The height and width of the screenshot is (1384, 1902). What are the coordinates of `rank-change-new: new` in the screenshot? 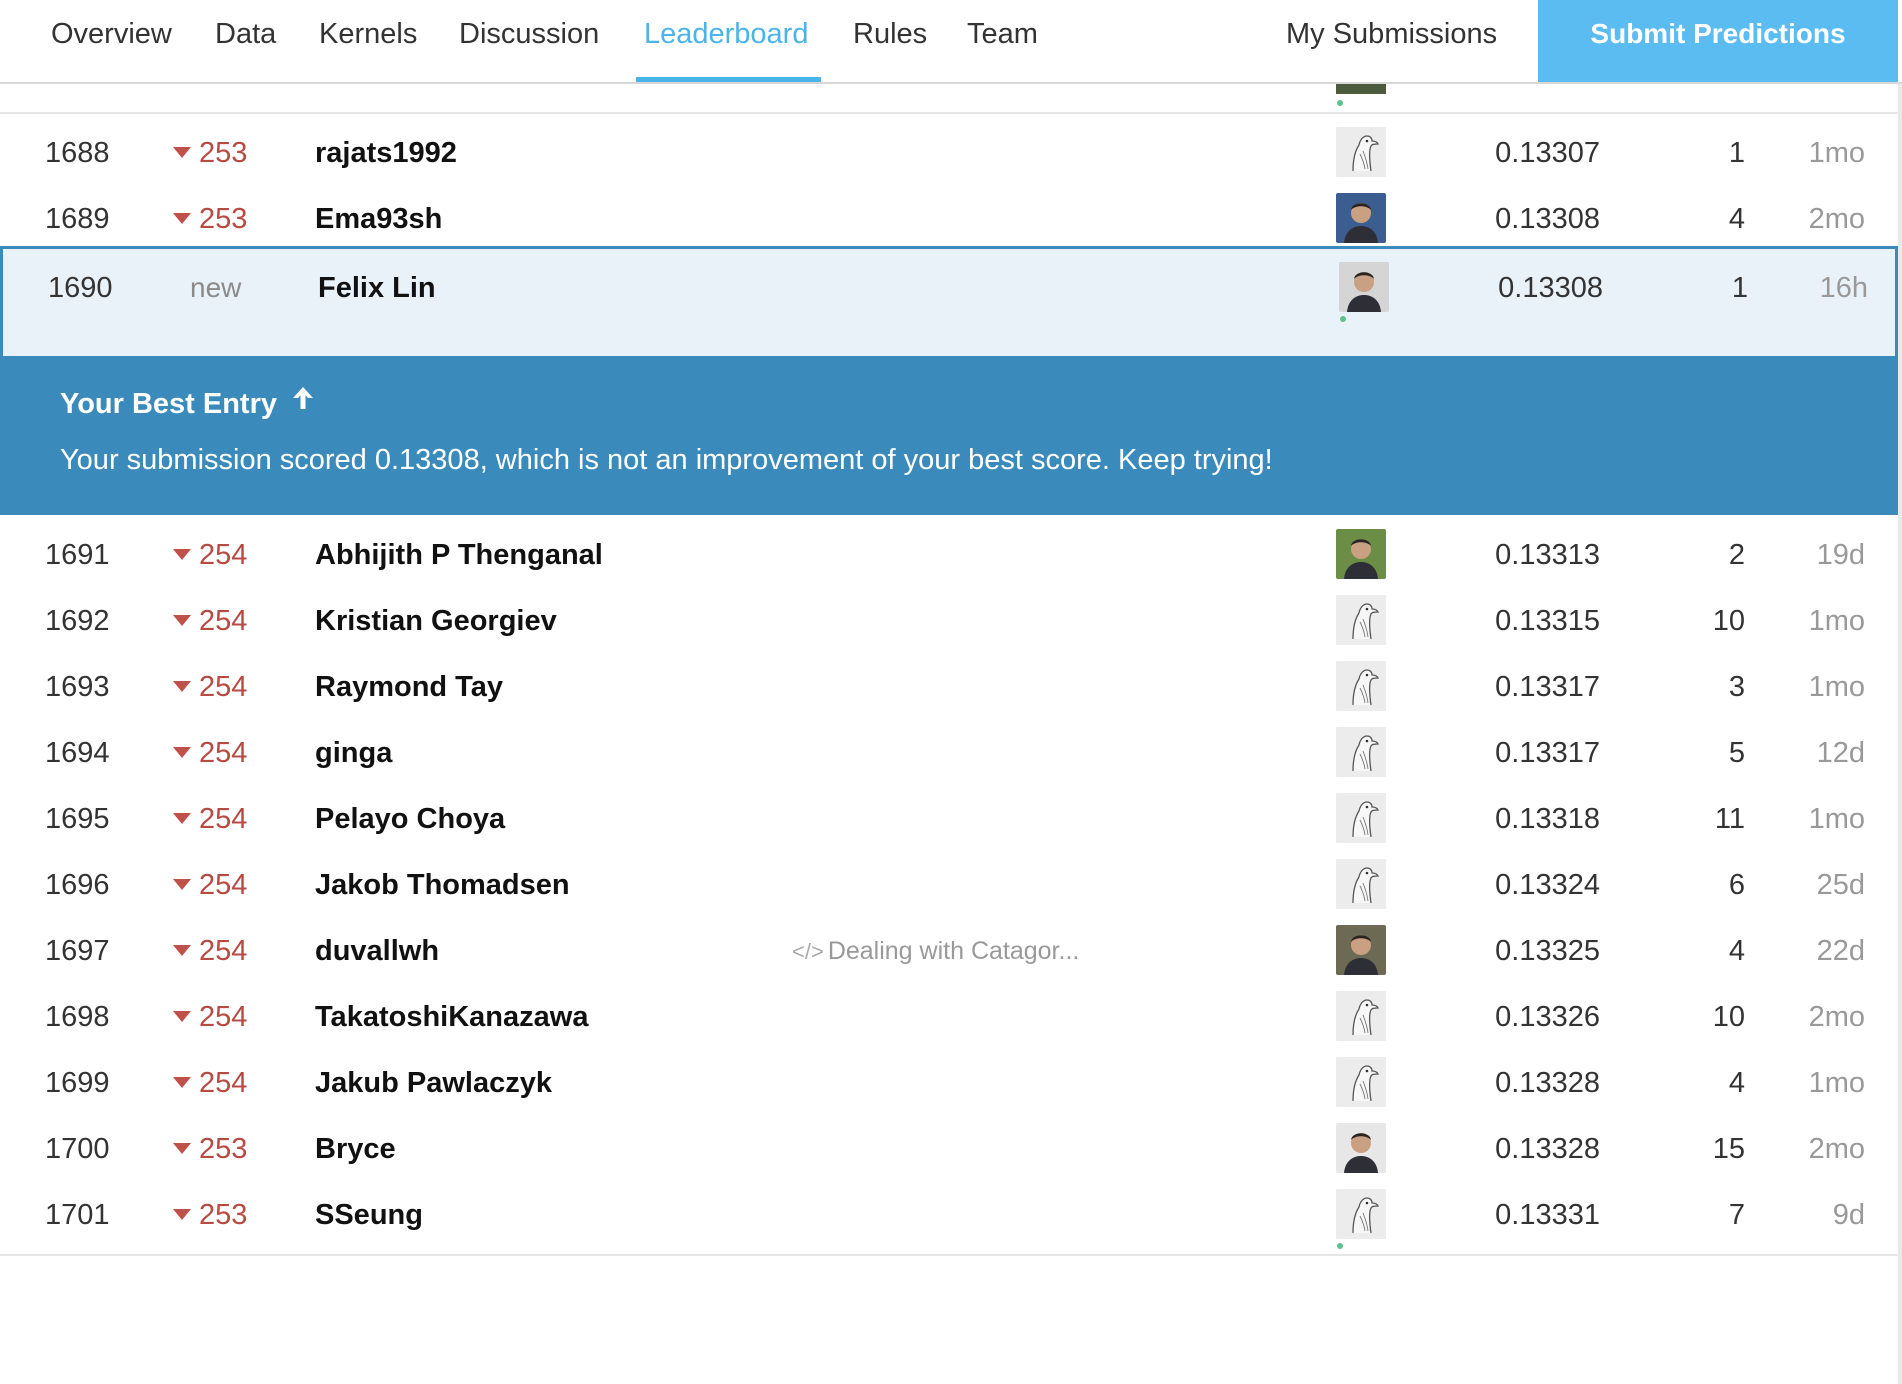 It's located at (216, 287).